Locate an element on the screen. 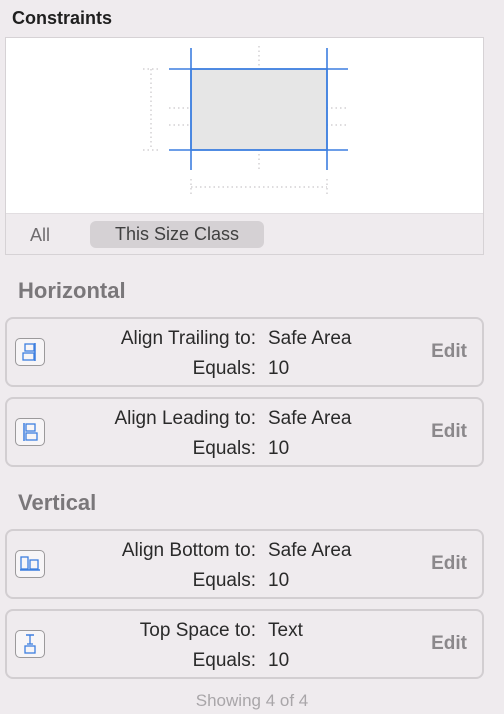  group-title-vertical: Vertical is located at coordinates (57, 502).